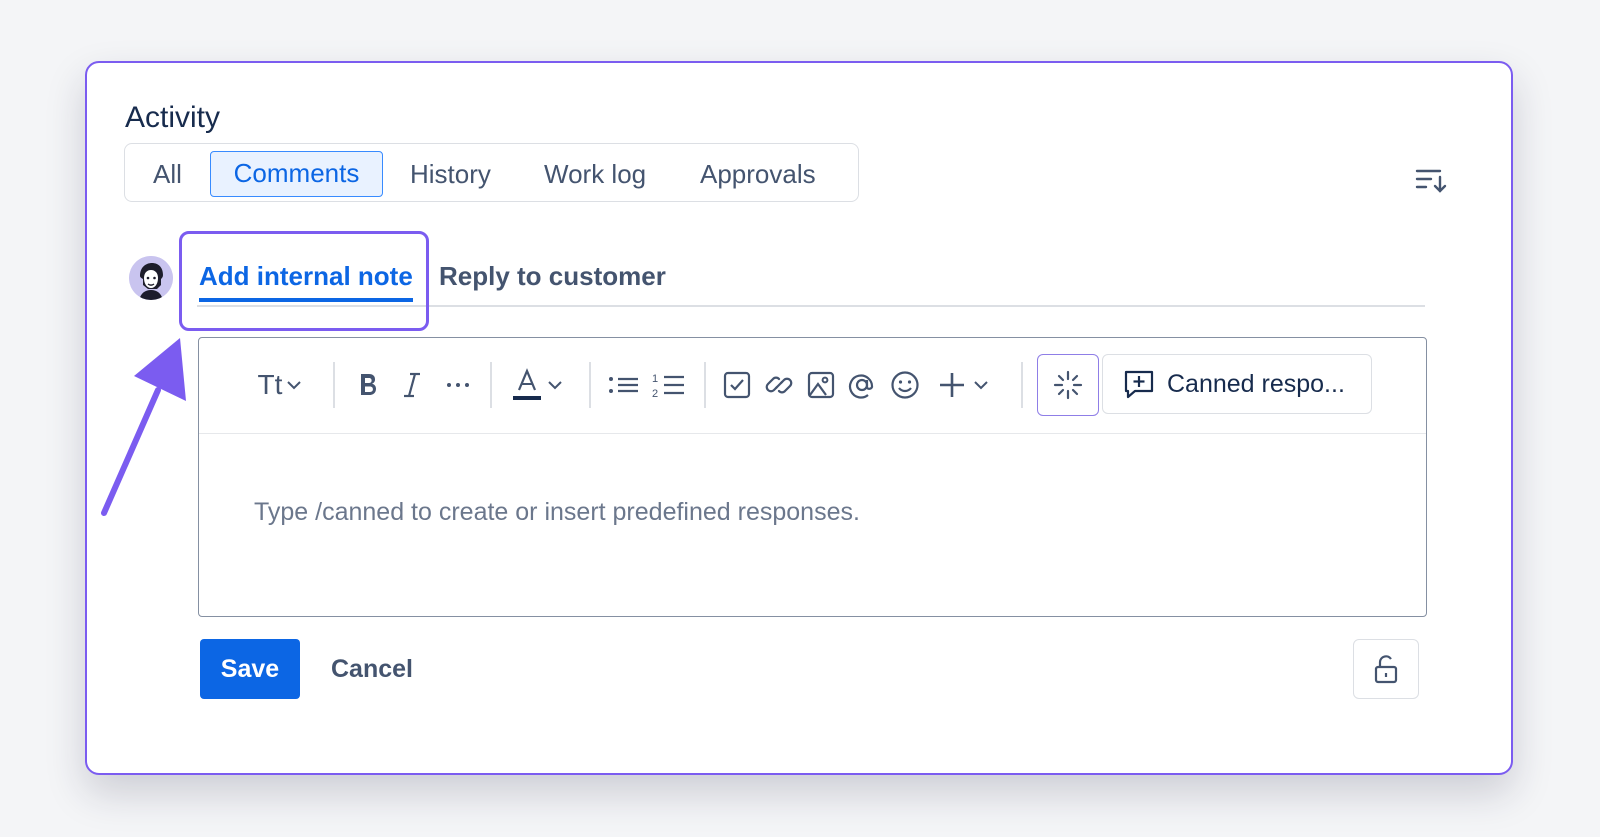 The width and height of the screenshot is (1600, 837). I want to click on activity-tab-bar: All Comments History Work log Approvals, so click(491, 172).